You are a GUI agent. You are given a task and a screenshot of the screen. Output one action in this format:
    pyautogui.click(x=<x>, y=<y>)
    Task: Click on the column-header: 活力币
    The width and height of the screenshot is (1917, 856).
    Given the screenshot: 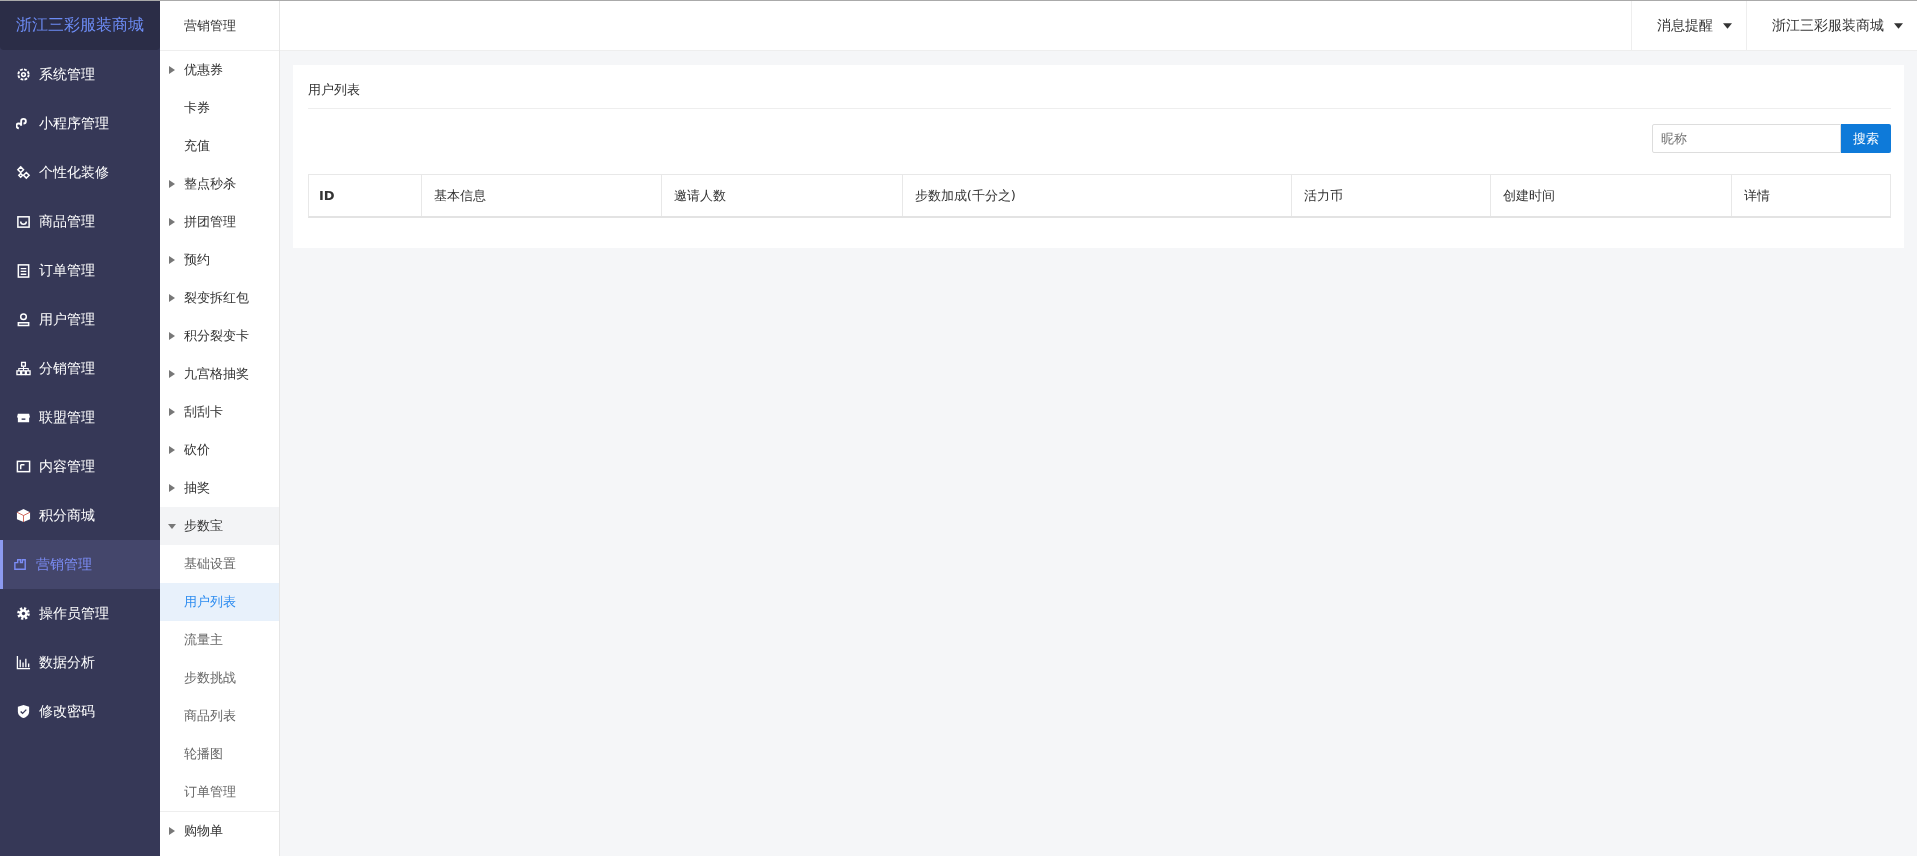 What is the action you would take?
    pyautogui.click(x=1391, y=195)
    